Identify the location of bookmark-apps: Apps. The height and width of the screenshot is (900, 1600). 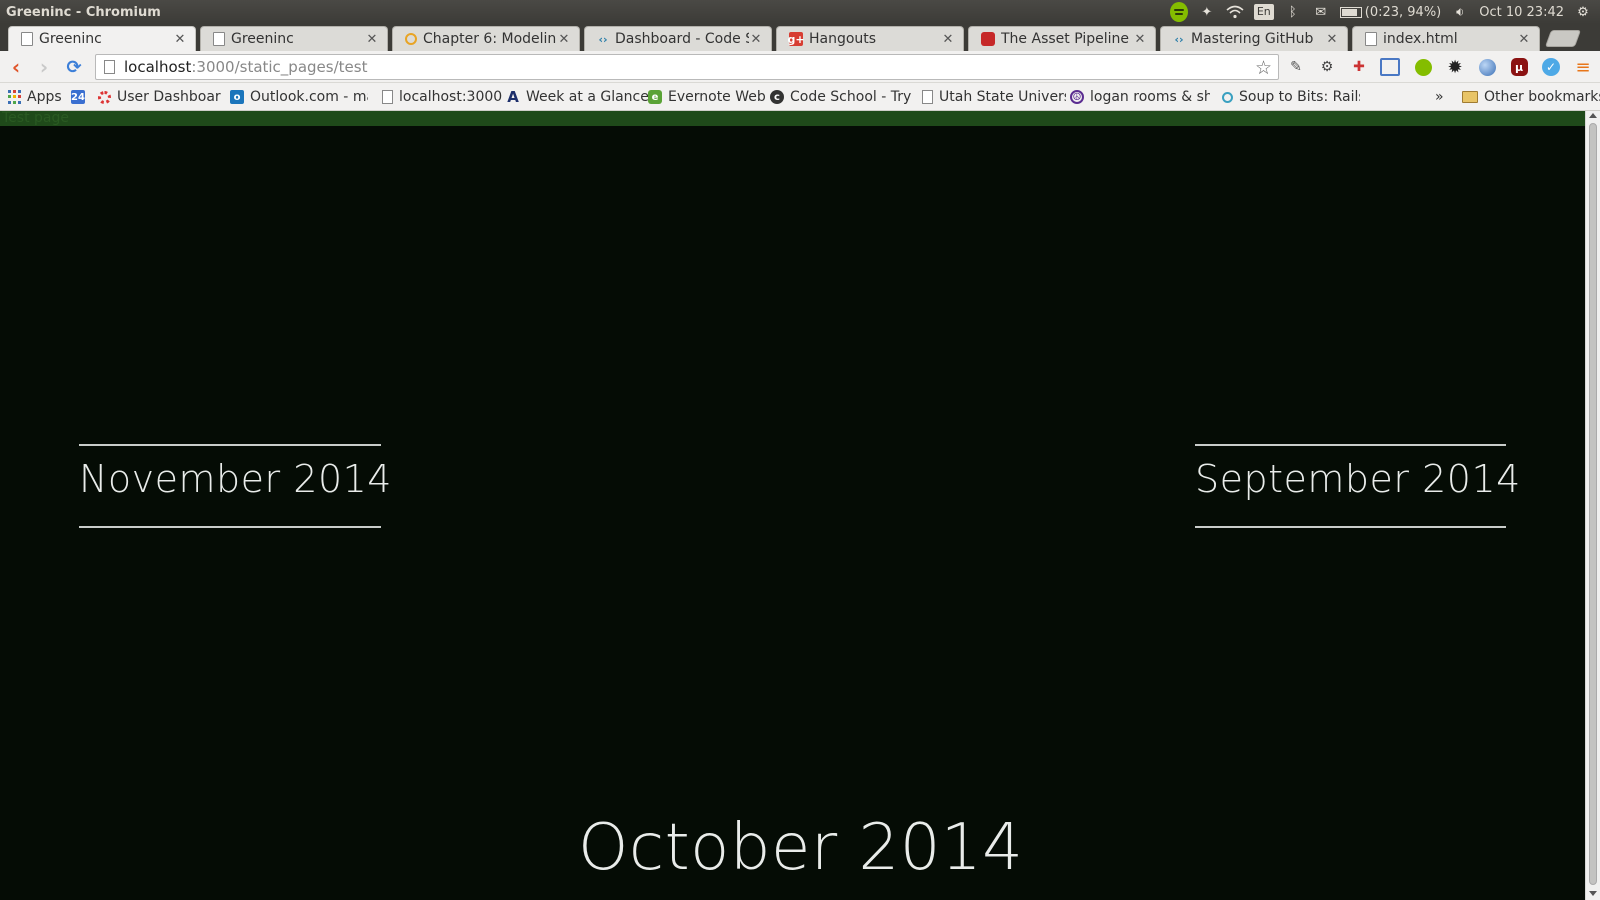
(34, 97).